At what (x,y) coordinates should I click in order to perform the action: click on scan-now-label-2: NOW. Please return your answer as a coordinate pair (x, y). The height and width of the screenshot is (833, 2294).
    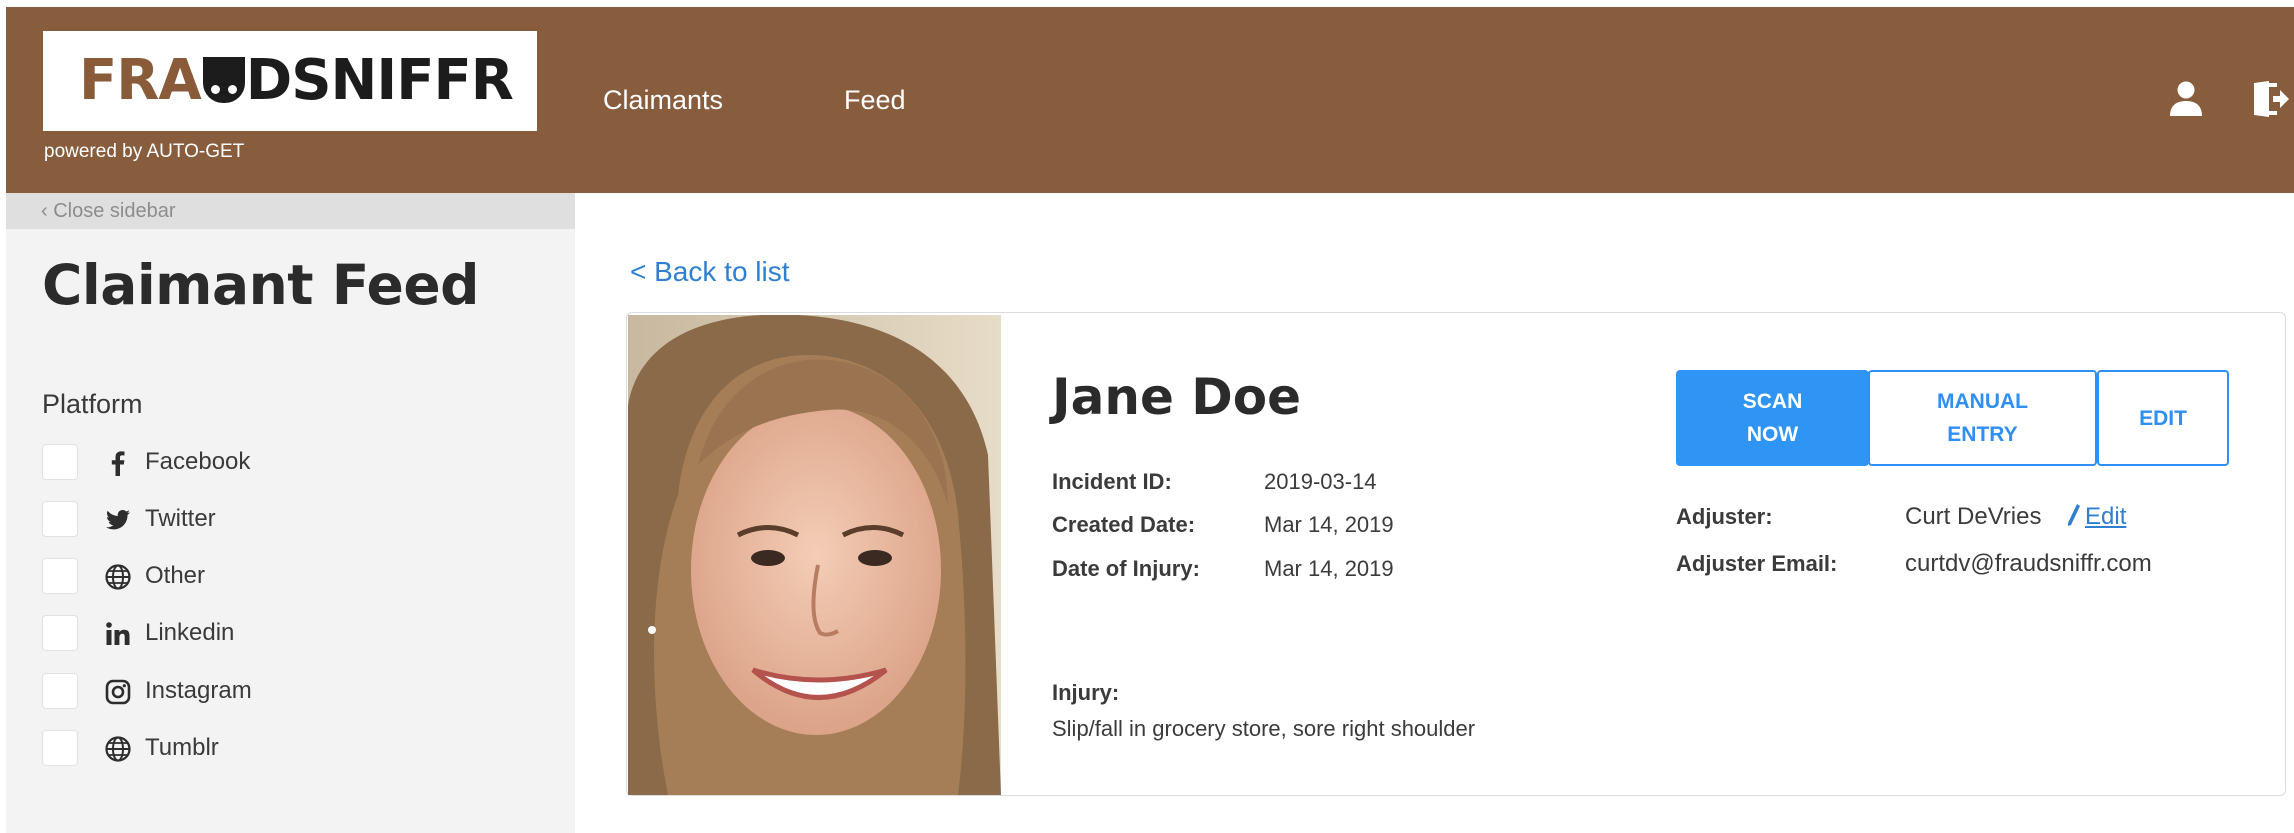
    Looking at the image, I should click on (1772, 434).